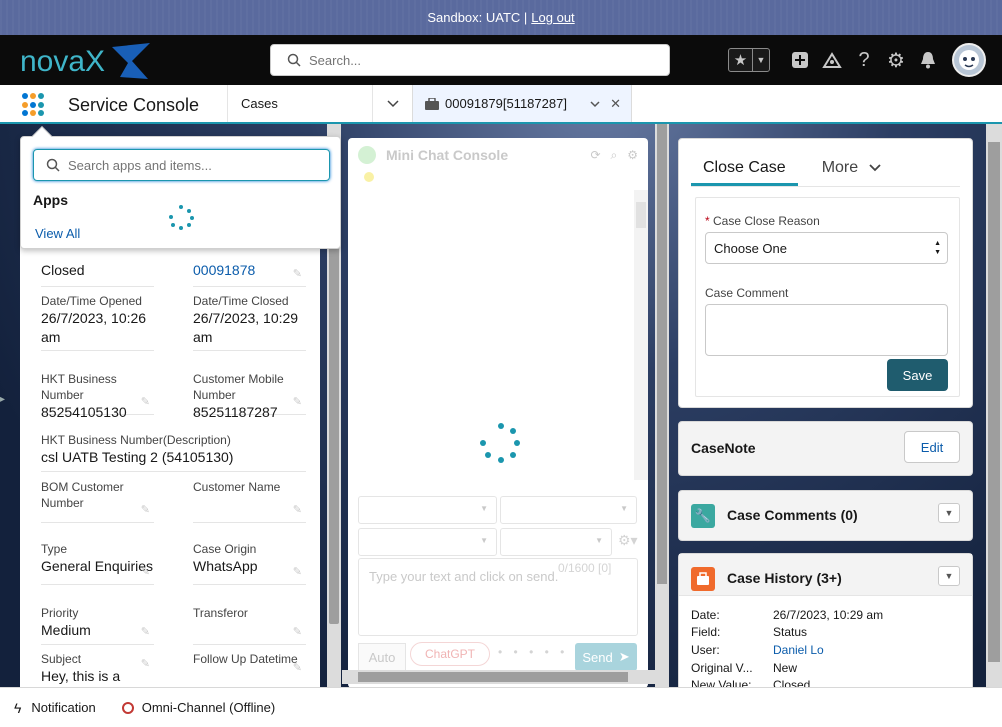 This screenshot has width=1002, height=727. Describe the element at coordinates (34, 105) in the screenshot. I see `app-launcher-icon` at that location.